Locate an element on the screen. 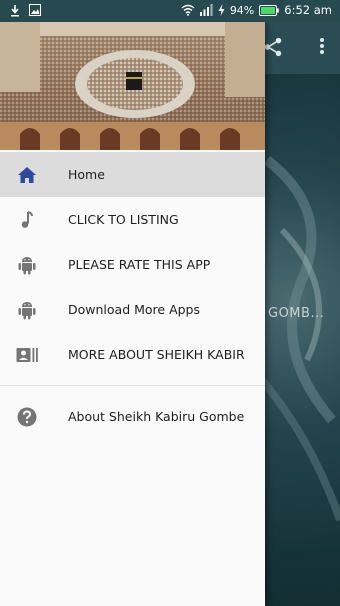 This screenshot has width=340, height=606. charging-icon is located at coordinates (221, 10).